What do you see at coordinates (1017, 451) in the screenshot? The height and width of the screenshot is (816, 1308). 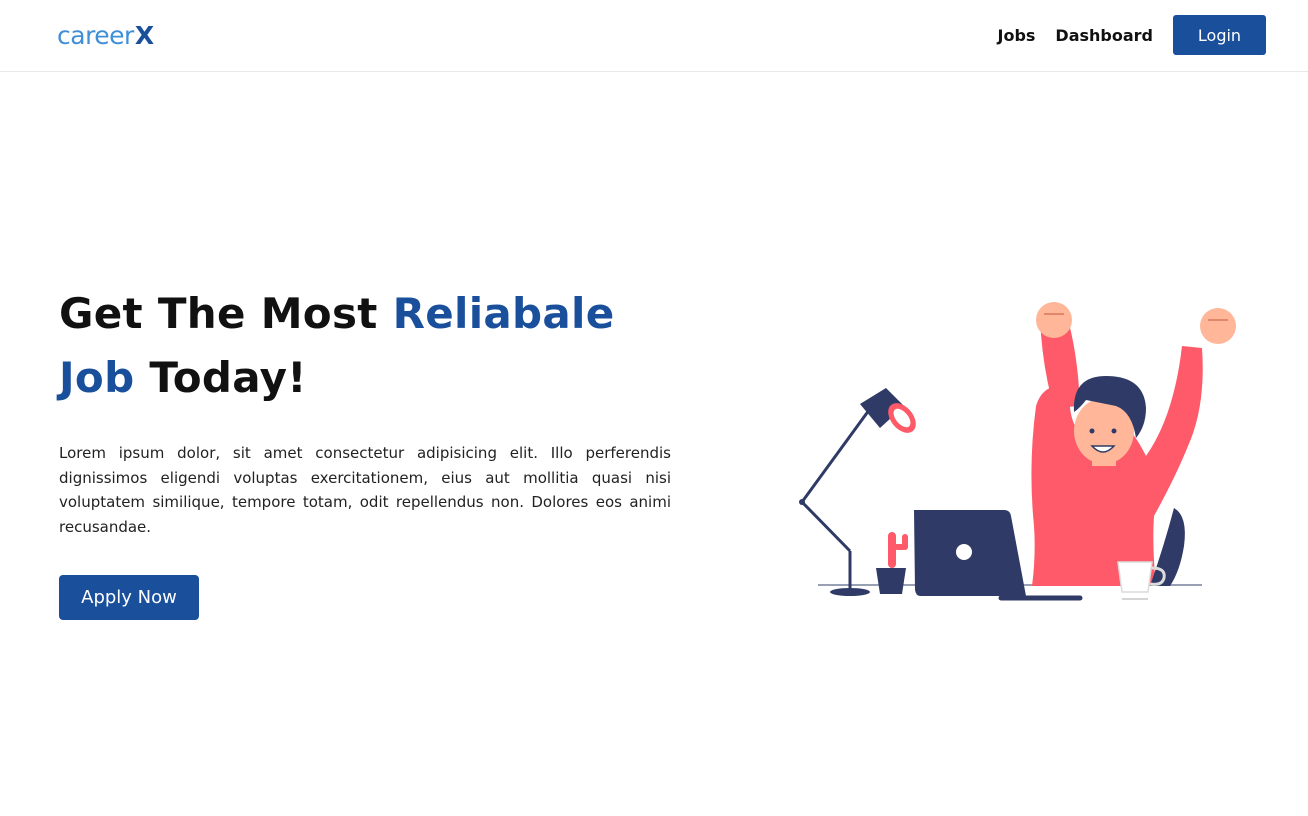 I see `celebrating-person-illustration` at bounding box center [1017, 451].